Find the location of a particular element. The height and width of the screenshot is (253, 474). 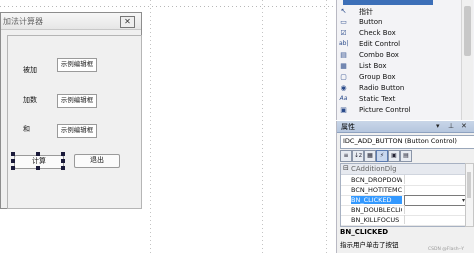

dropdown-arrow-icon: ▾ is located at coordinates (438, 126).